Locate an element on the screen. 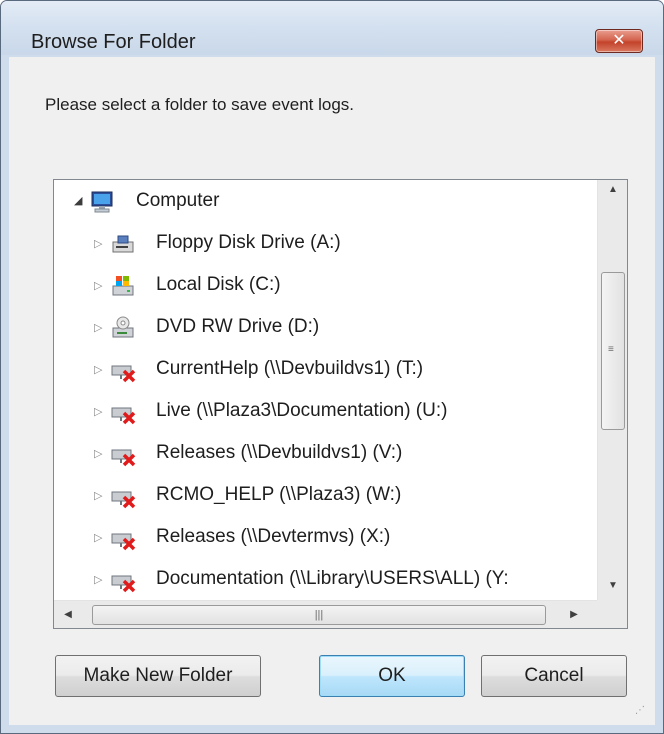  ok-button: OK is located at coordinates (392, 676).